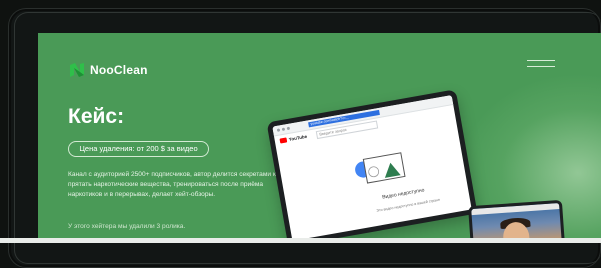 The width and height of the screenshot is (601, 268). Describe the element at coordinates (403, 194) in the screenshot. I see `video-unavailable-text: Видео недоступно` at that location.